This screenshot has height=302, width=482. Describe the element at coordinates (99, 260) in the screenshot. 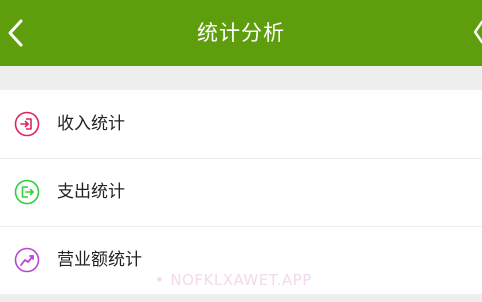

I see `menu-item-label: 营业额统计` at that location.